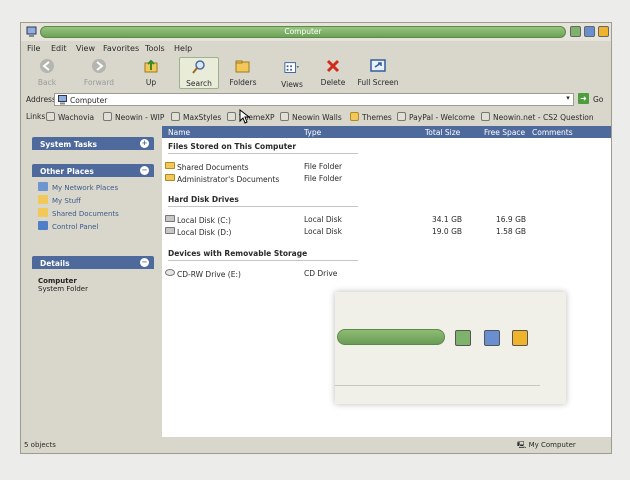 This screenshot has height=480, width=630. What do you see at coordinates (41, 99) in the screenshot?
I see `address-label: Address` at bounding box center [41, 99].